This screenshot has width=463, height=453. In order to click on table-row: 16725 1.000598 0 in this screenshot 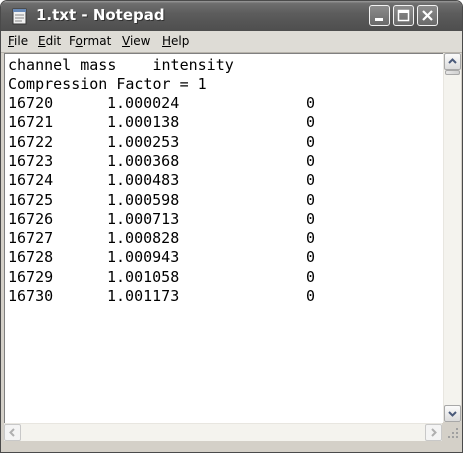, I will do `click(218, 200)`.